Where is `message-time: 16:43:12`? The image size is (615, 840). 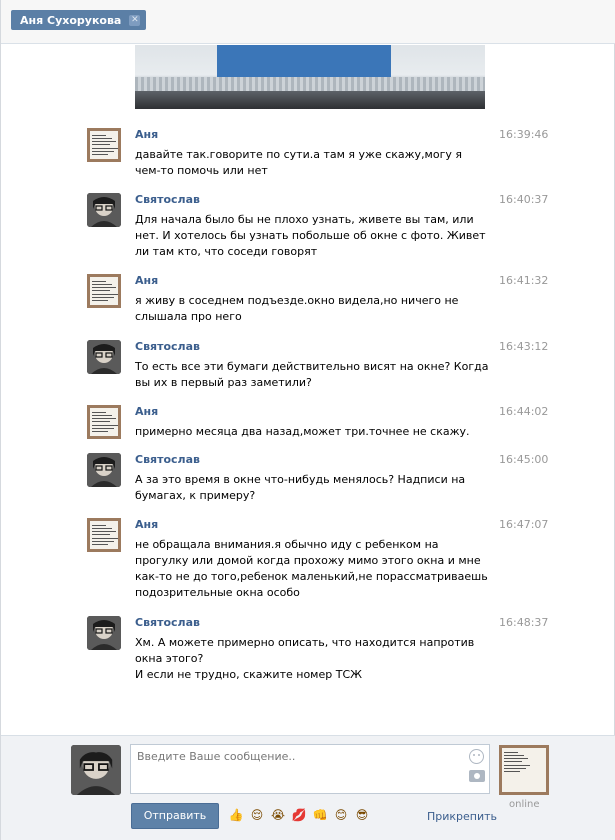
message-time: 16:43:12 is located at coordinates (524, 346).